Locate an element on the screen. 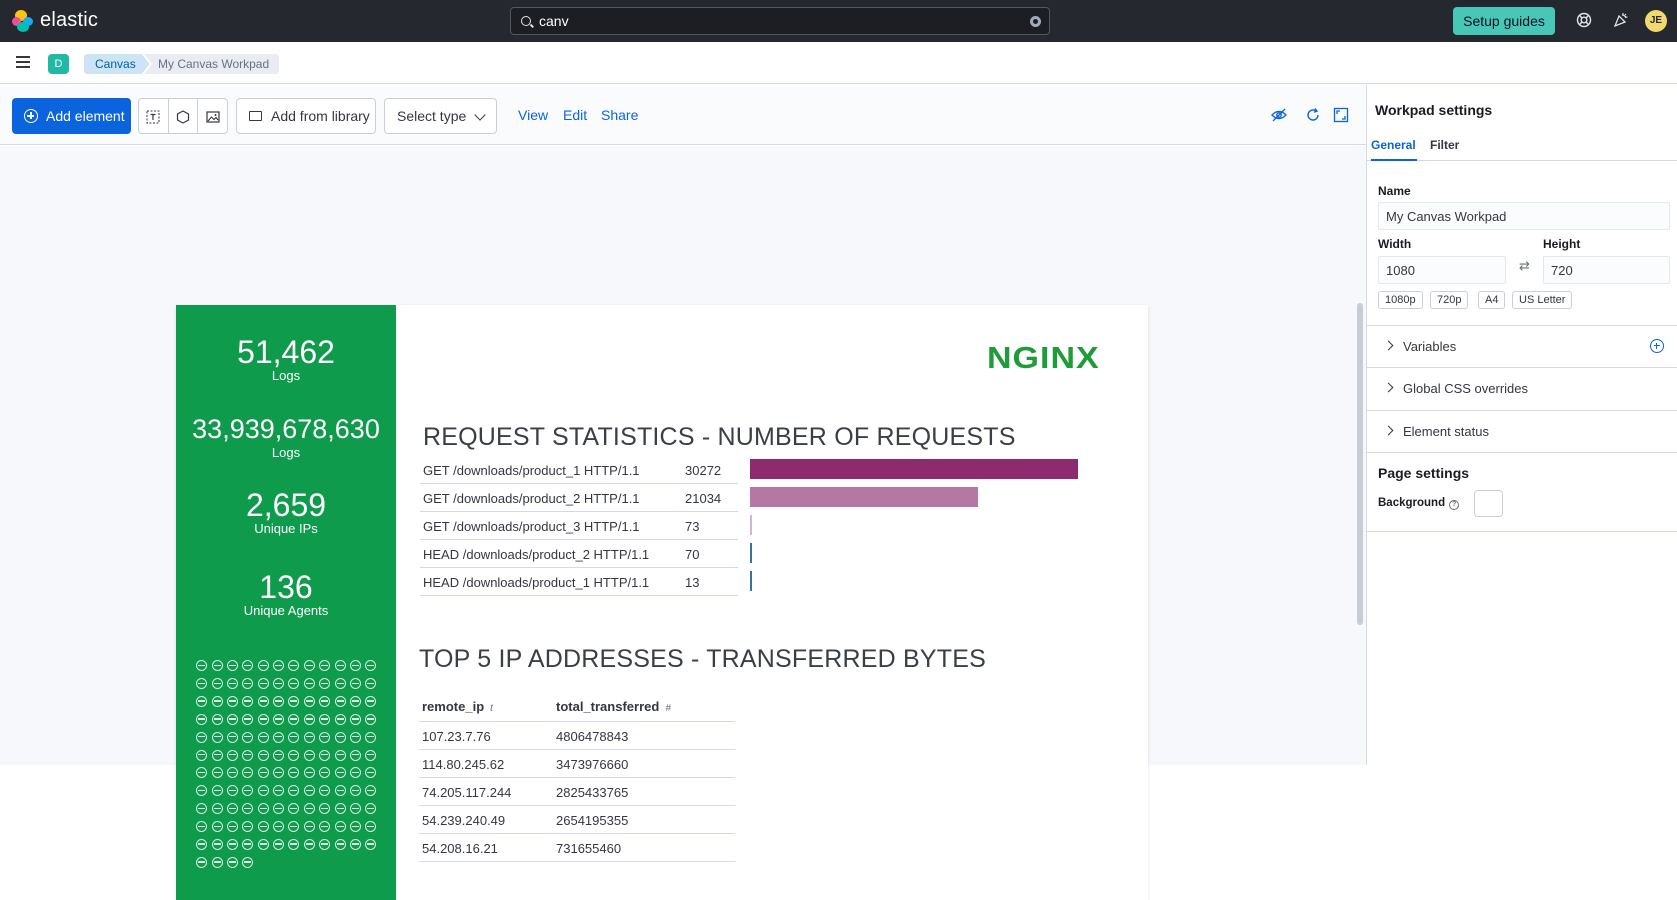 Image resolution: width=1677 pixels, height=900 pixels. width-label: Width is located at coordinates (1395, 244).